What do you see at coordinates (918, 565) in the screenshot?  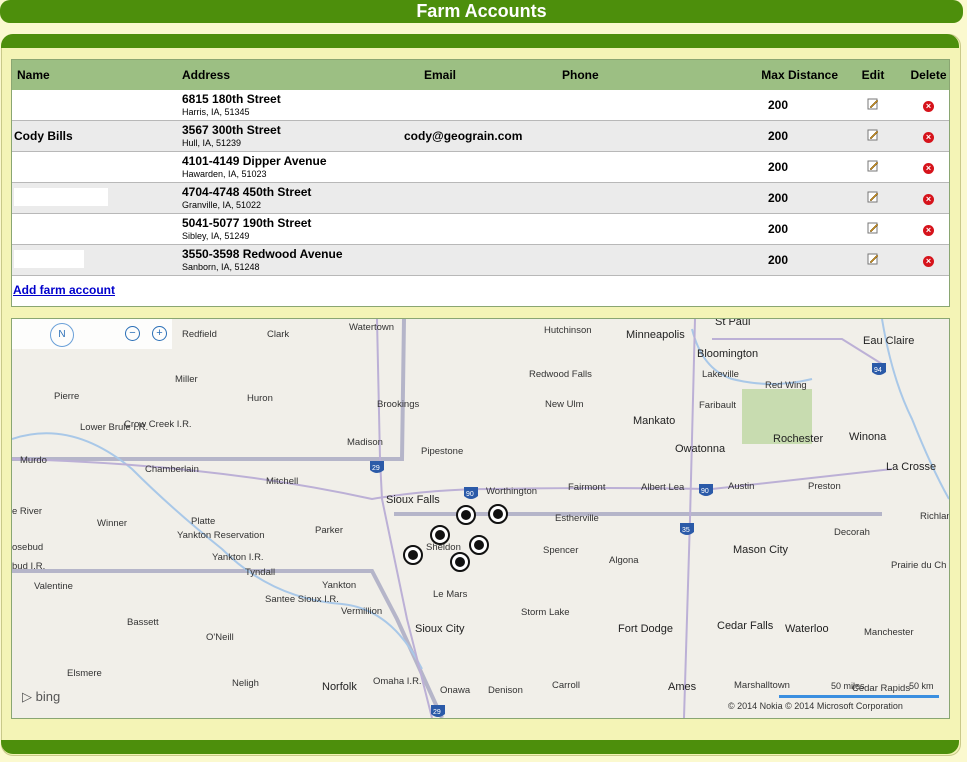 I see `map-label: Prairie du Ch` at bounding box center [918, 565].